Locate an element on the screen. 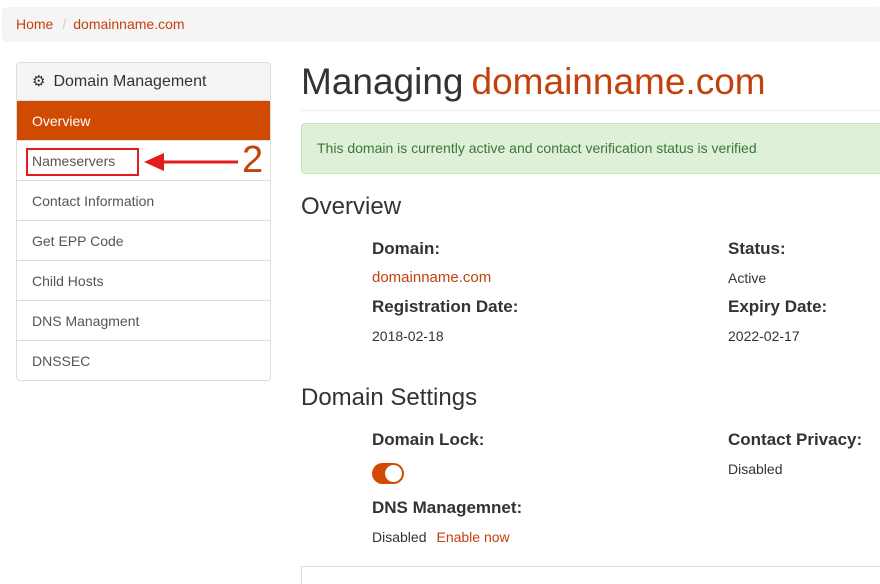  title-divider is located at coordinates (590, 110).